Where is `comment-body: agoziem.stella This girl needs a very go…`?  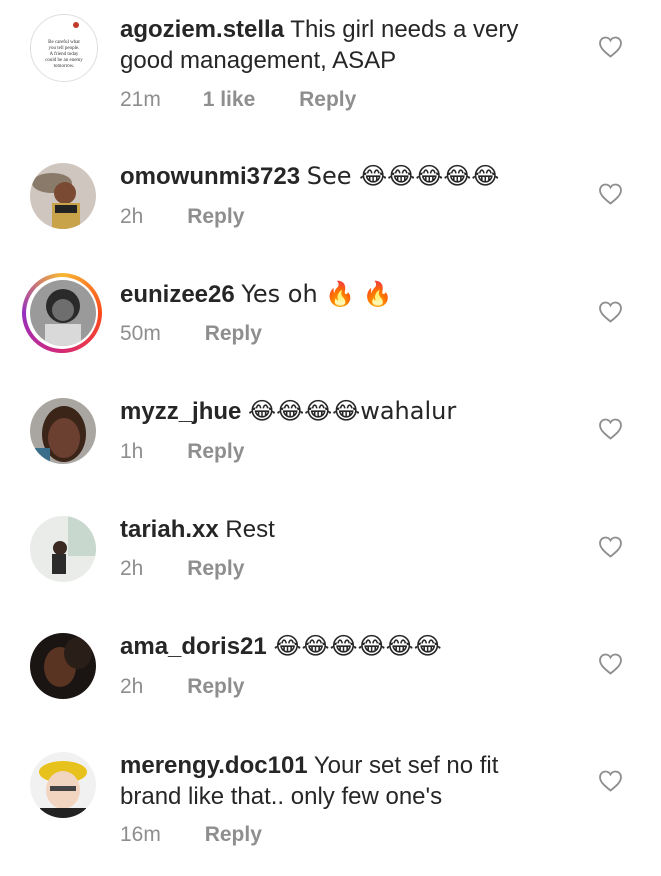
comment-body: agoziem.stella This girl needs a very go… is located at coordinates (340, 45).